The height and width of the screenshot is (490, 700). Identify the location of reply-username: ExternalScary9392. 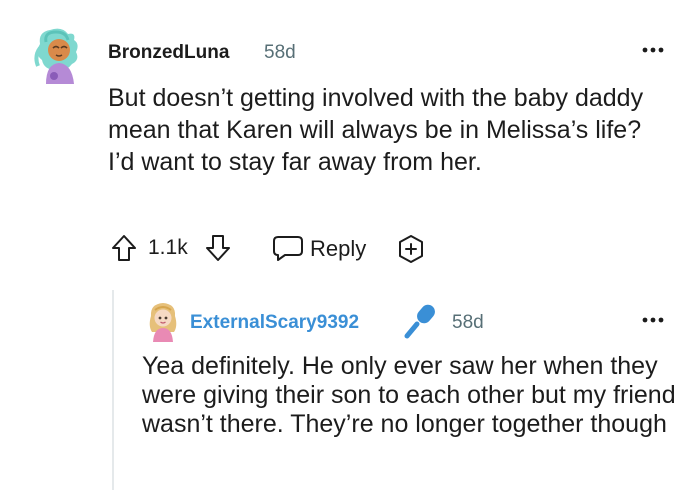
(274, 323).